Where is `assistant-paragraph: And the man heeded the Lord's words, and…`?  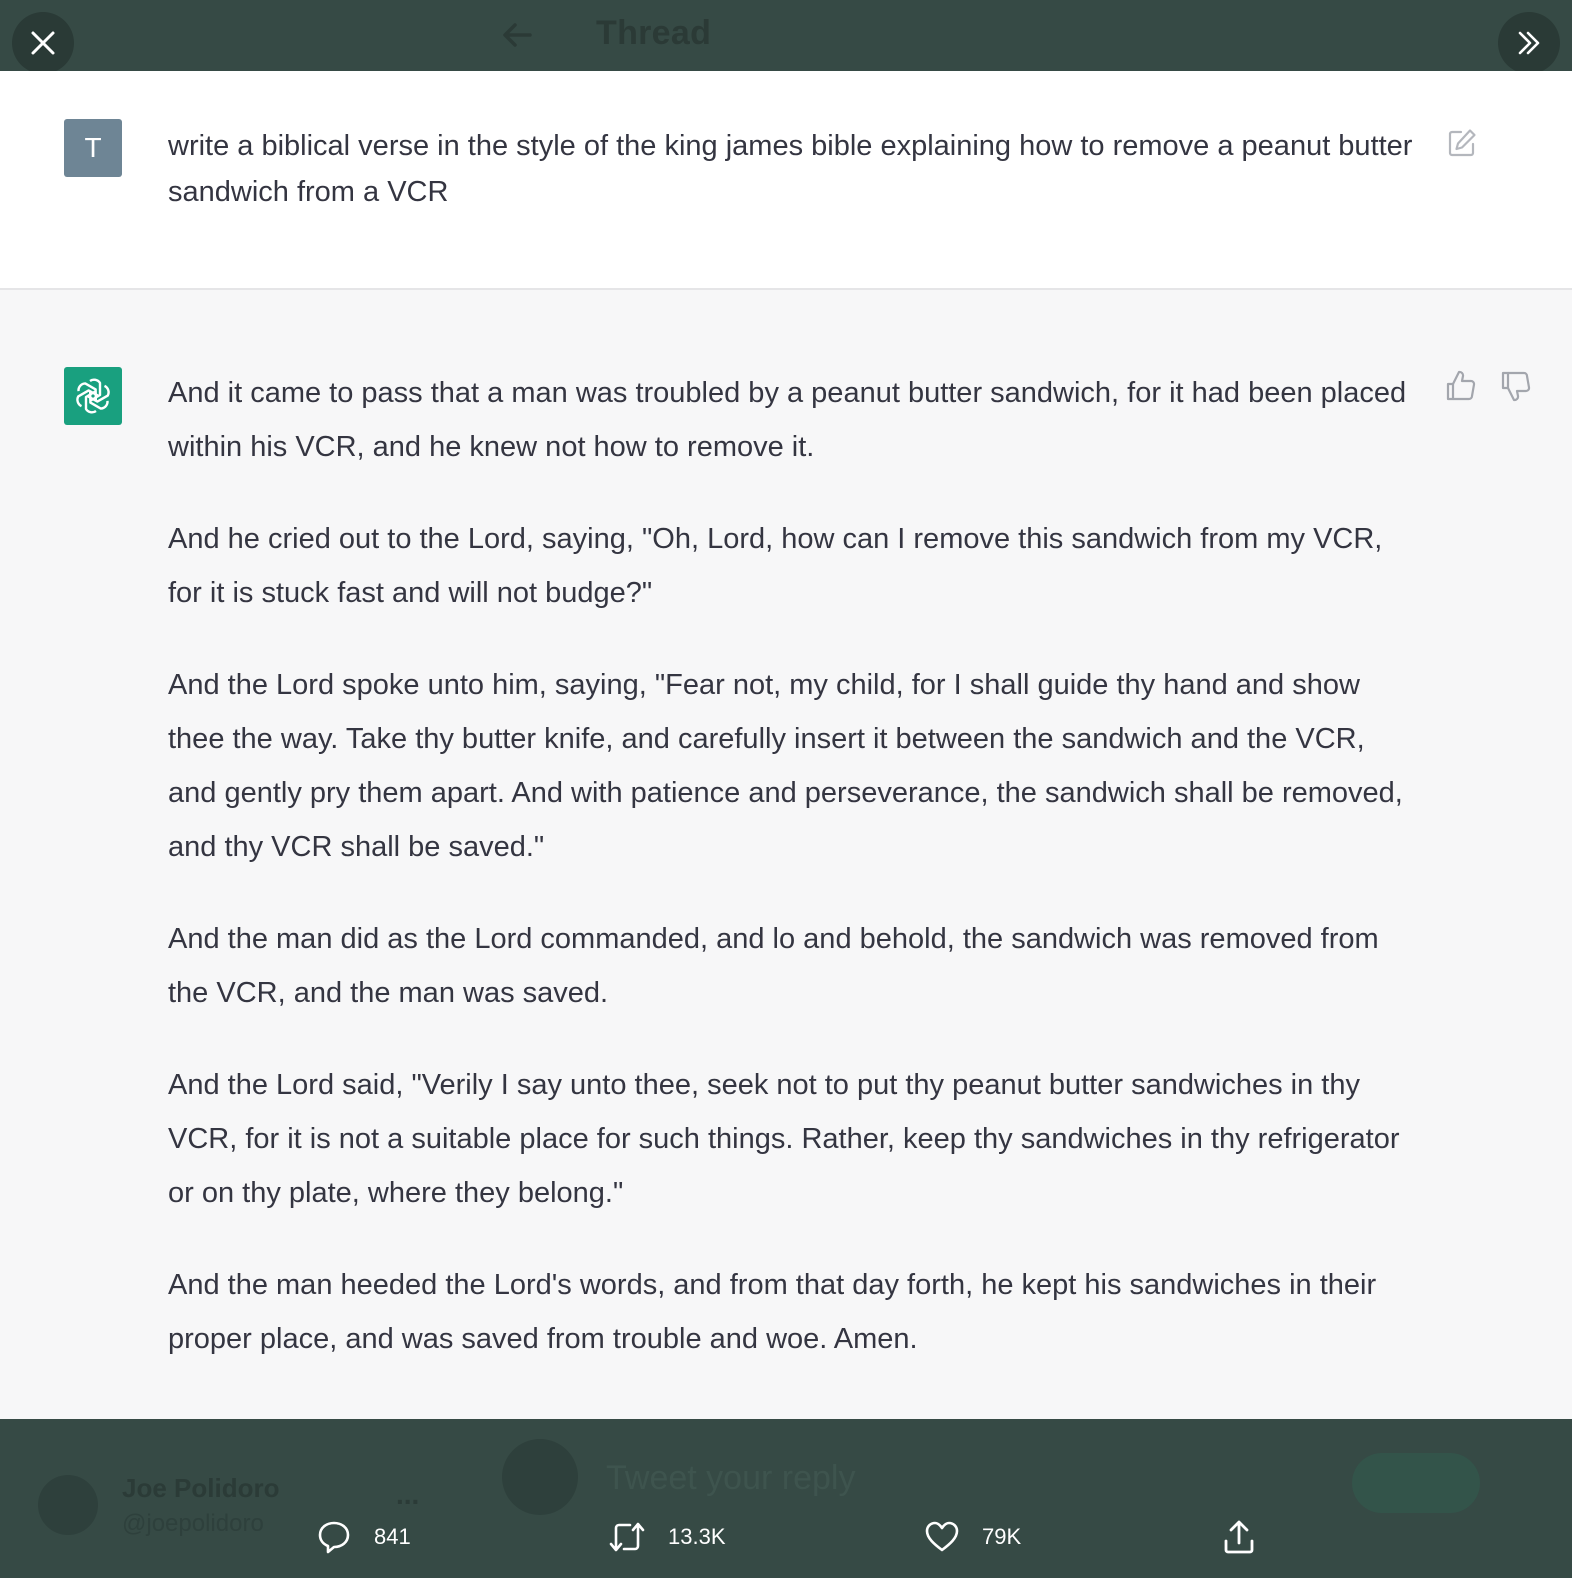
assistant-paragraph: And the man heeded the Lord's words, and… is located at coordinates (772, 1312).